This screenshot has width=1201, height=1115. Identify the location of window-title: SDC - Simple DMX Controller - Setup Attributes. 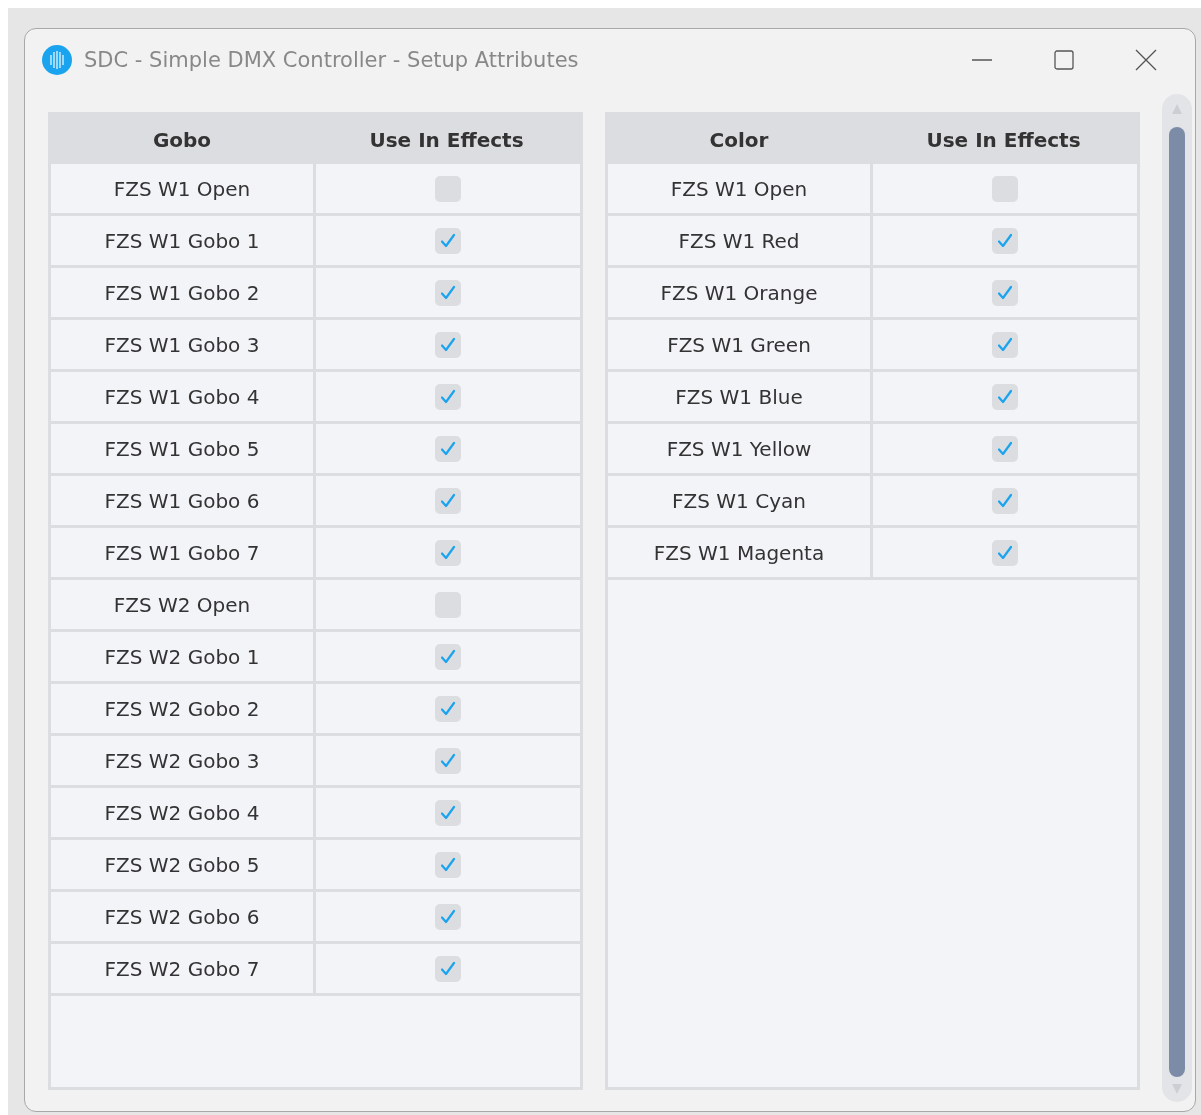
(331, 60).